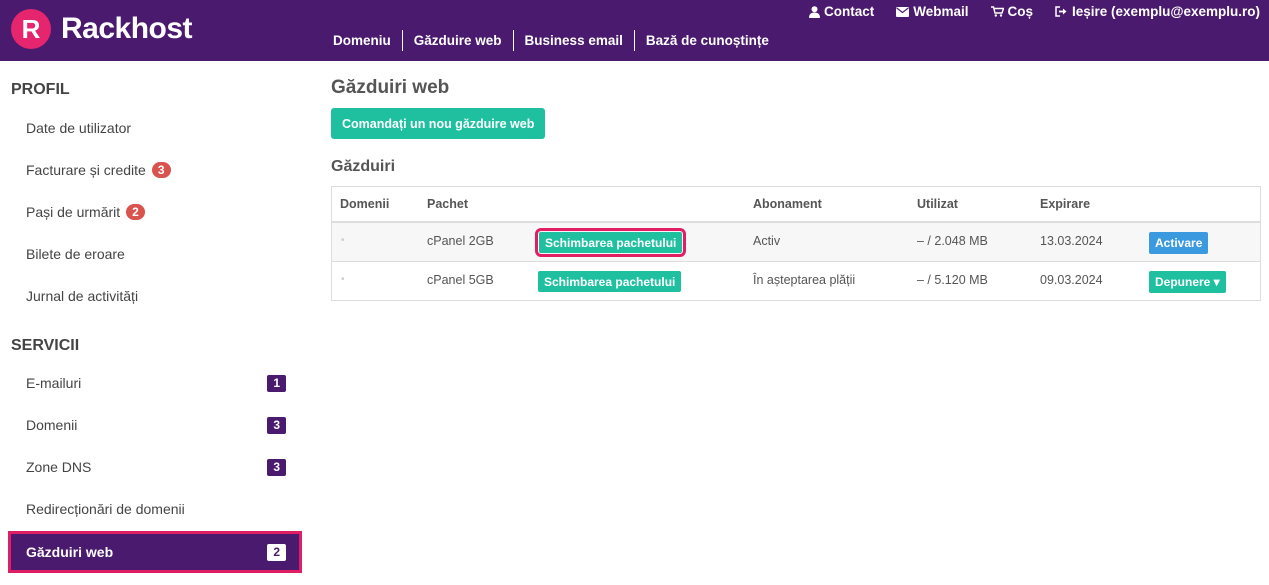 The height and width of the screenshot is (585, 1269). Describe the element at coordinates (941, 11) in the screenshot. I see `webmail-label: Webmail` at that location.